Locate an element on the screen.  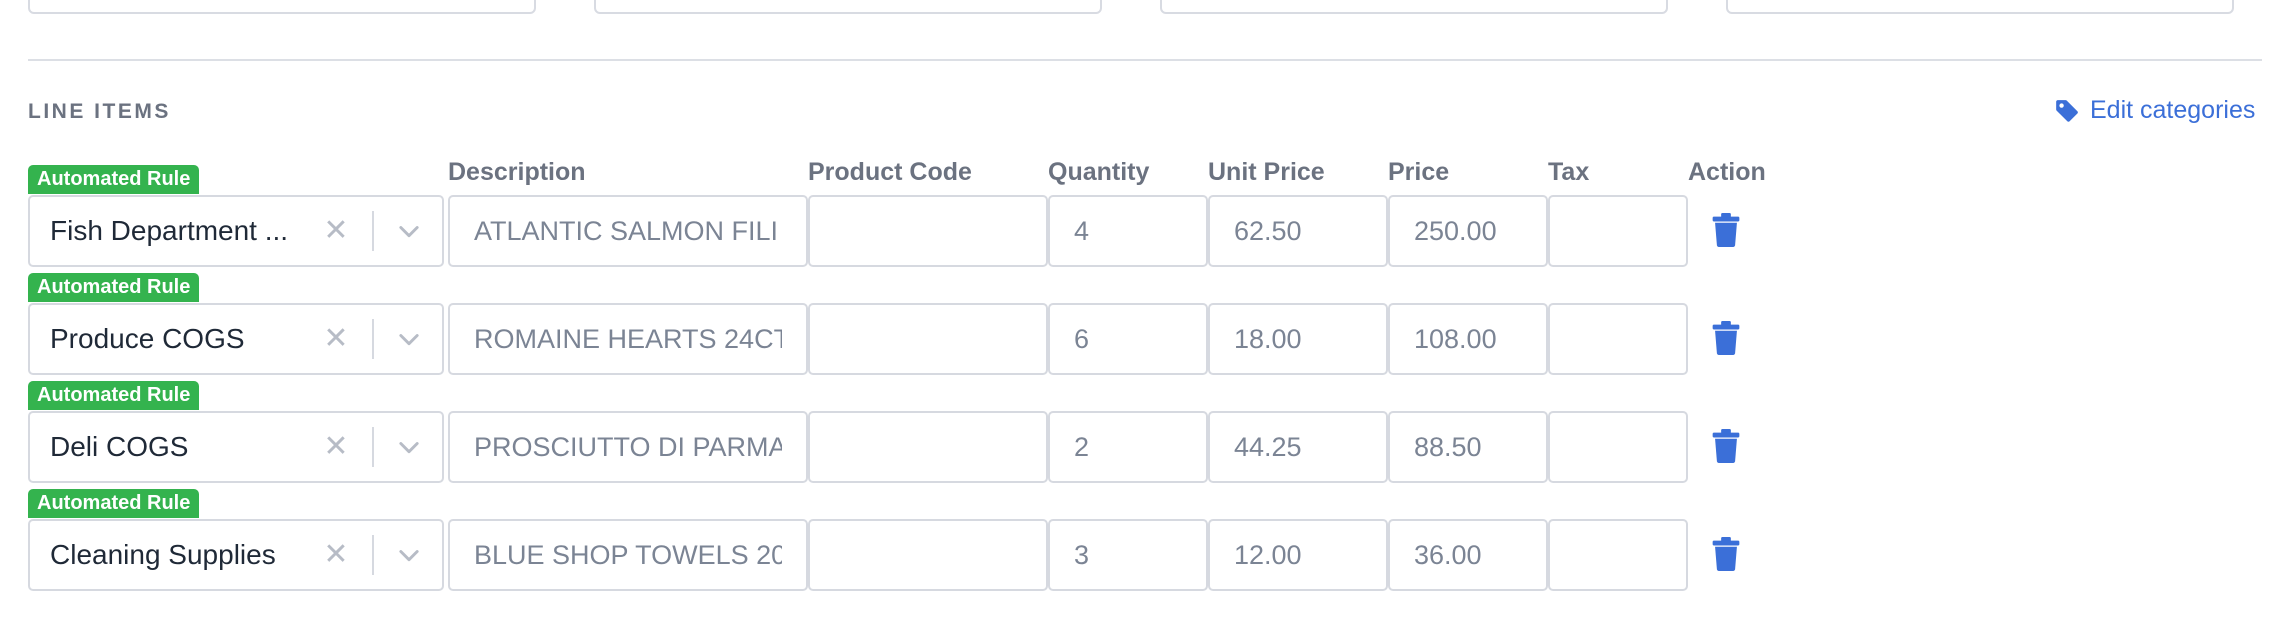
edit-categories-link: Edit categories is located at coordinates (2154, 110).